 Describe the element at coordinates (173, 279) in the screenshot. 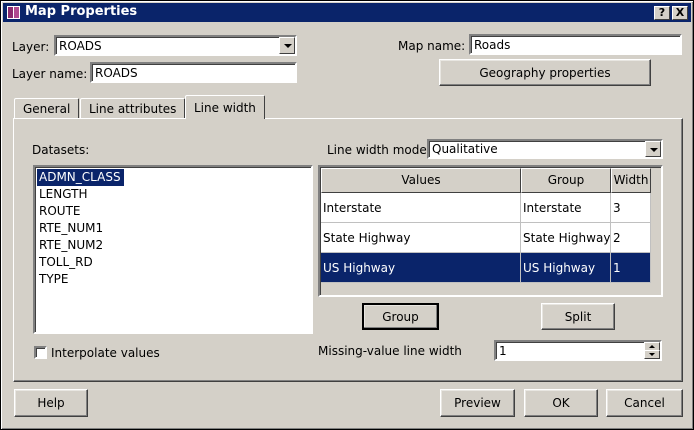

I see `list-item: TYPE` at that location.